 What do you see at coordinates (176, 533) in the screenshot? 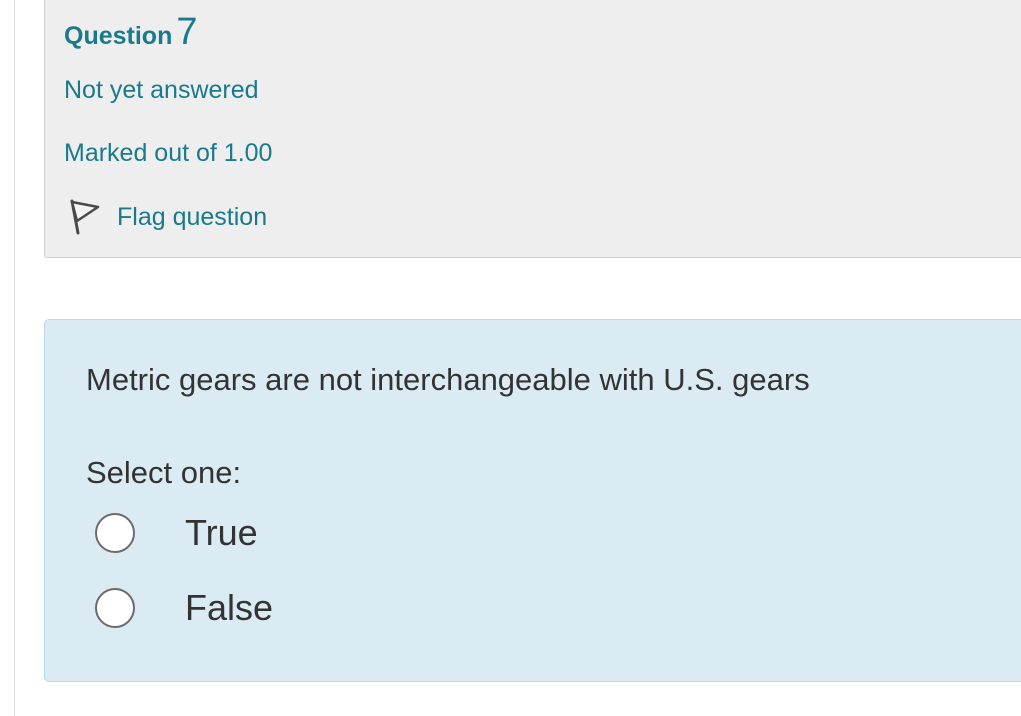
I see `answer-option-true: True` at bounding box center [176, 533].